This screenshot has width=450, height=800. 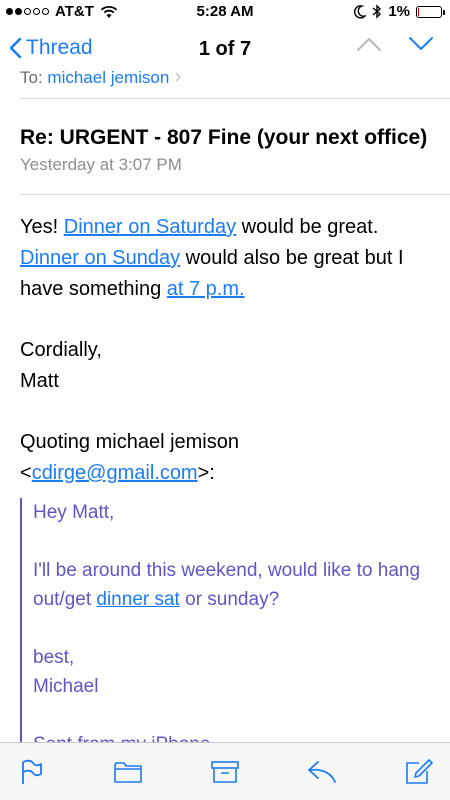 I want to click on bluetooth-icon, so click(x=377, y=11).